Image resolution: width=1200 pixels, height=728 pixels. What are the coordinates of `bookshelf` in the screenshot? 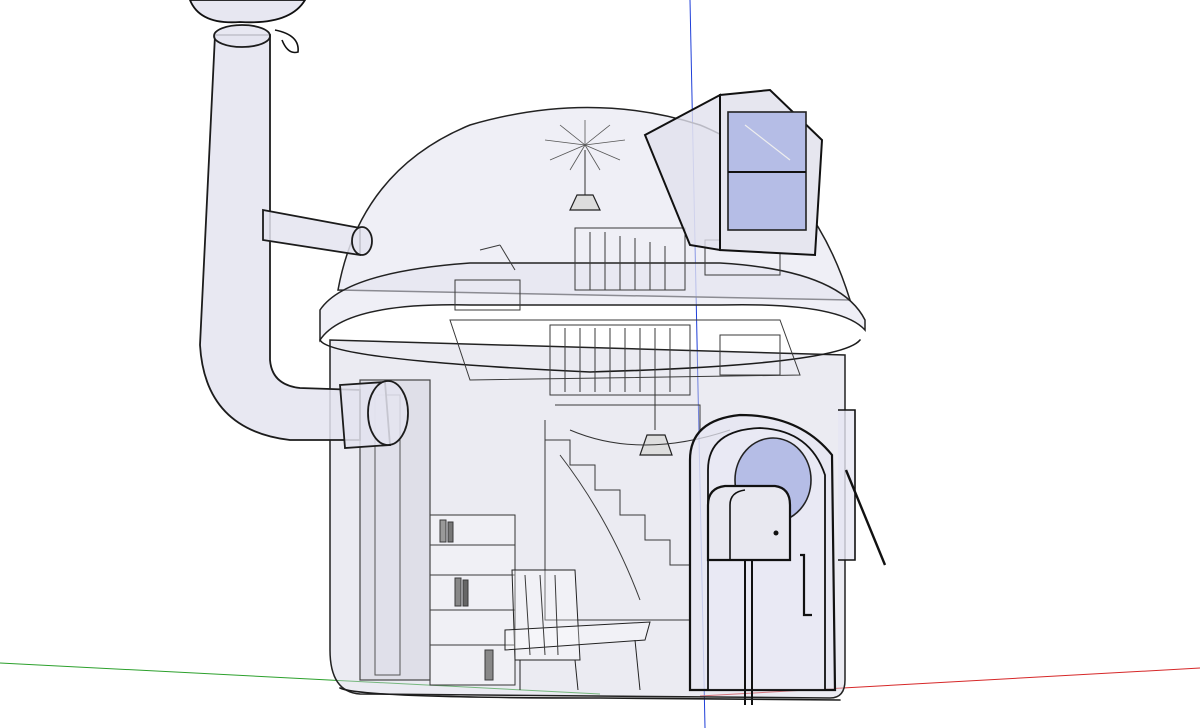 It's located at (472, 600).